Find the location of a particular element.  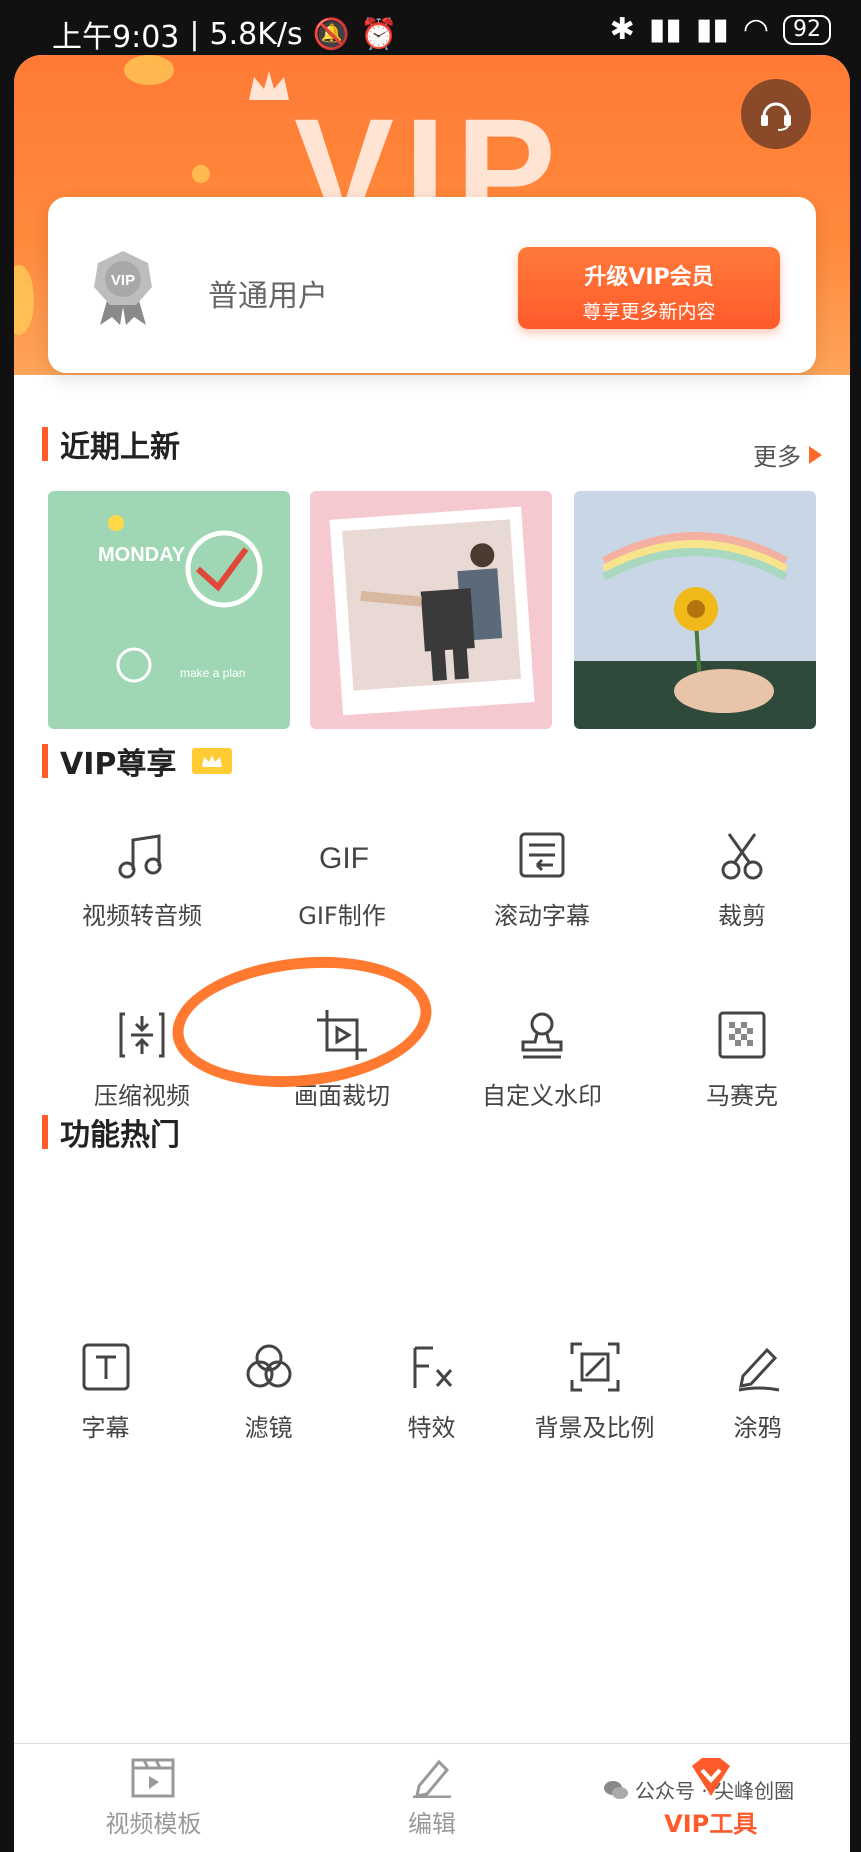

mute-icon: 🔕 is located at coordinates (331, 34).